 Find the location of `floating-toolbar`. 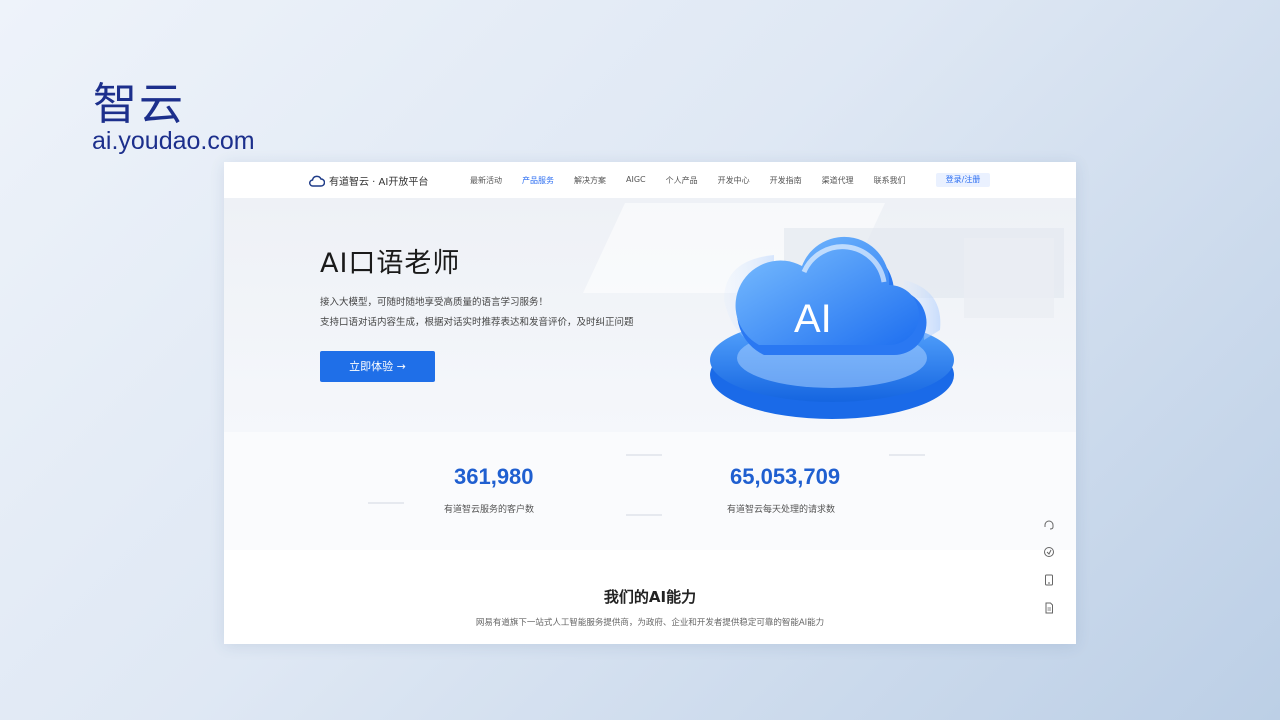

floating-toolbar is located at coordinates (1049, 566).